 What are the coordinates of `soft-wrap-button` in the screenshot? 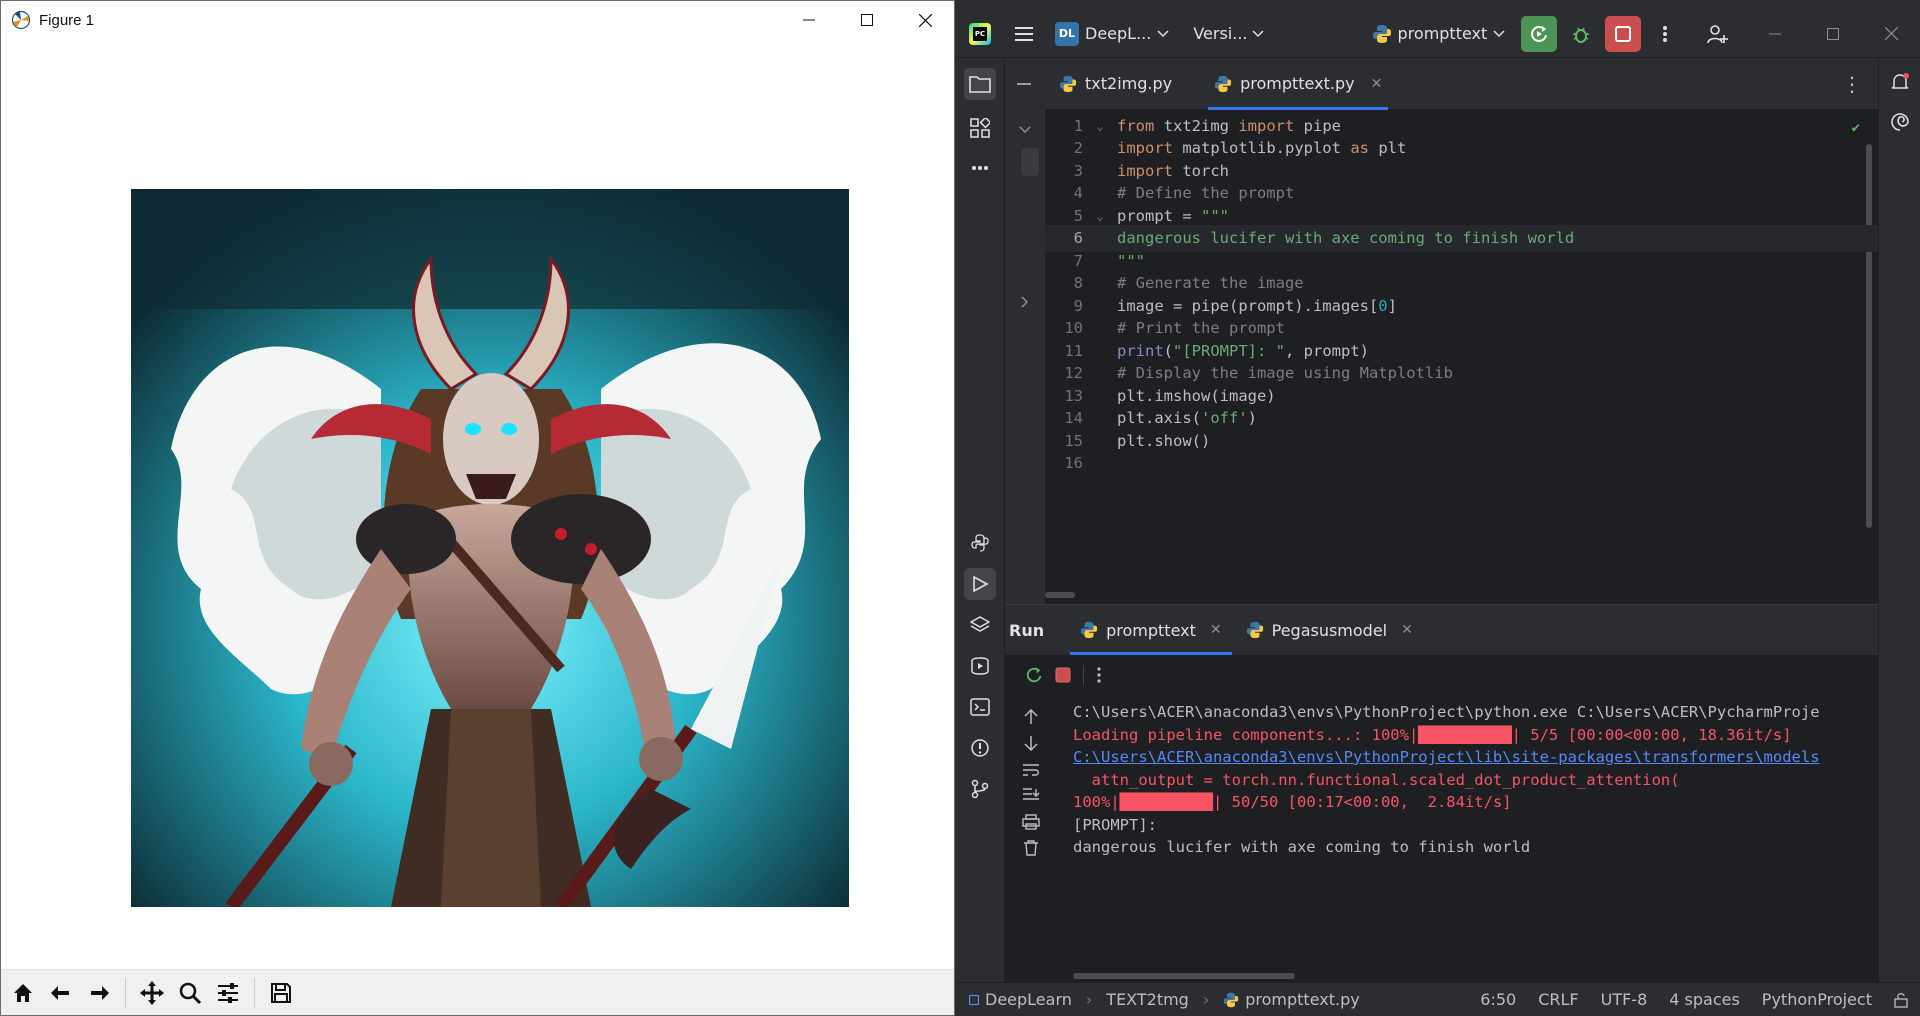 It's located at (1031, 770).